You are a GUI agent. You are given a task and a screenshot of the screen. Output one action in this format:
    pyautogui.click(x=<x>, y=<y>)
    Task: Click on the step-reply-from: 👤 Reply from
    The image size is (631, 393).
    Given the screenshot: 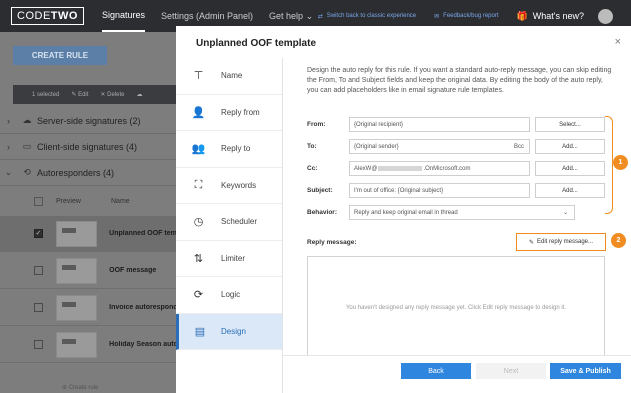 What is the action you would take?
    pyautogui.click(x=229, y=113)
    